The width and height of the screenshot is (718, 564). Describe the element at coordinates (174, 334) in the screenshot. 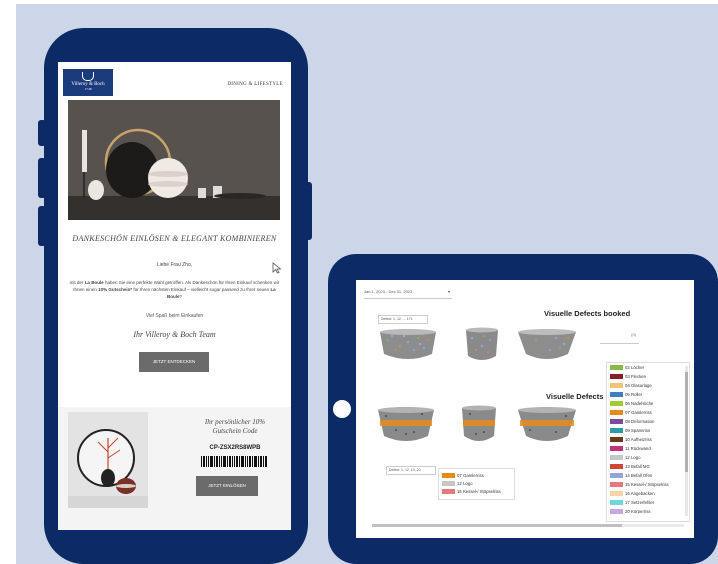

I see `signature: Ihr Villeroy & Boch Team` at that location.